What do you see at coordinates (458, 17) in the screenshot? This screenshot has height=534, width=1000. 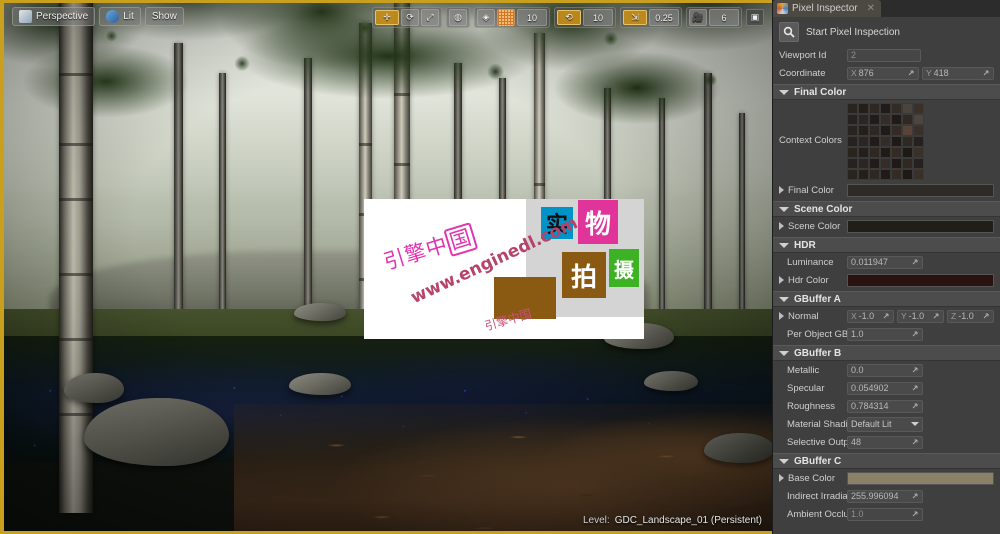 I see `globe-icon: ◍` at bounding box center [458, 17].